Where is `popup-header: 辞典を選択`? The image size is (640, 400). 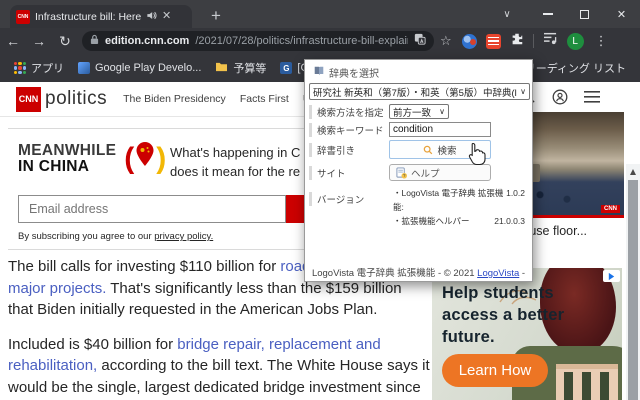
popup-header: 辞典を選択 is located at coordinates (346, 72).